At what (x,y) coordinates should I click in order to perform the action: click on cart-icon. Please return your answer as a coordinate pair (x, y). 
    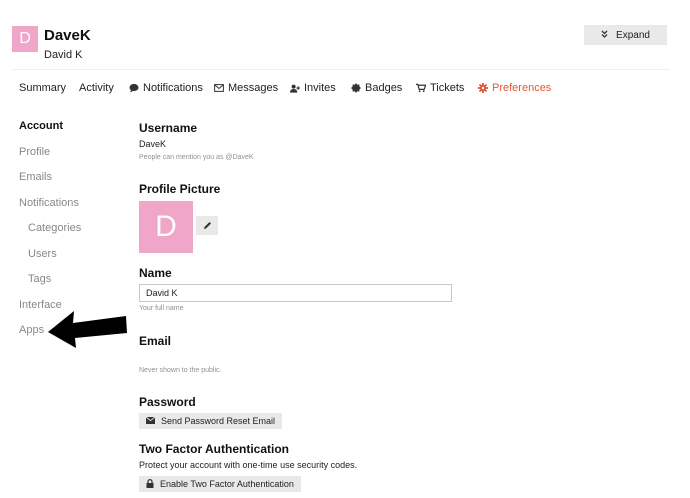
    Looking at the image, I should click on (421, 88).